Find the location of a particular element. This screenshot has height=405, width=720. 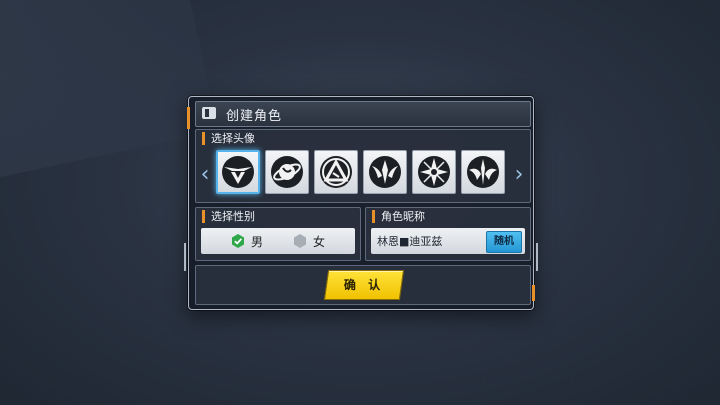

gender-male-label: 男 is located at coordinates (257, 242).